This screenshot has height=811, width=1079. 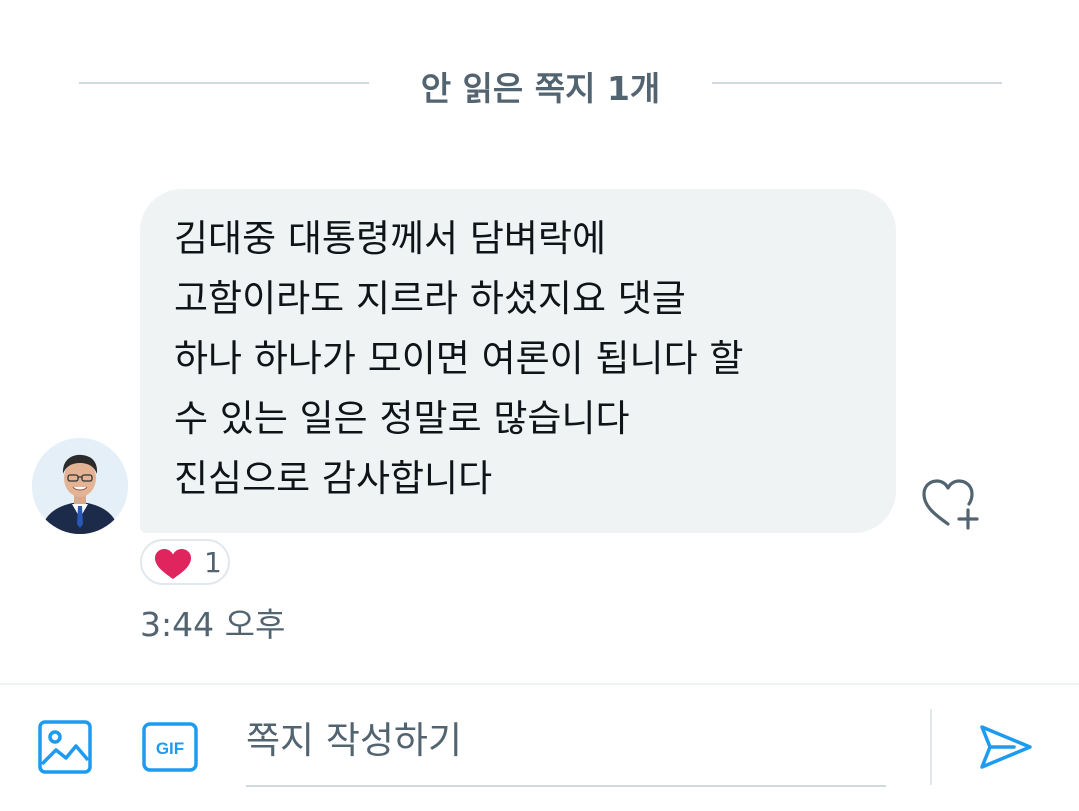 I want to click on message-line-5: 진심으로 감사합니다, so click(x=333, y=478).